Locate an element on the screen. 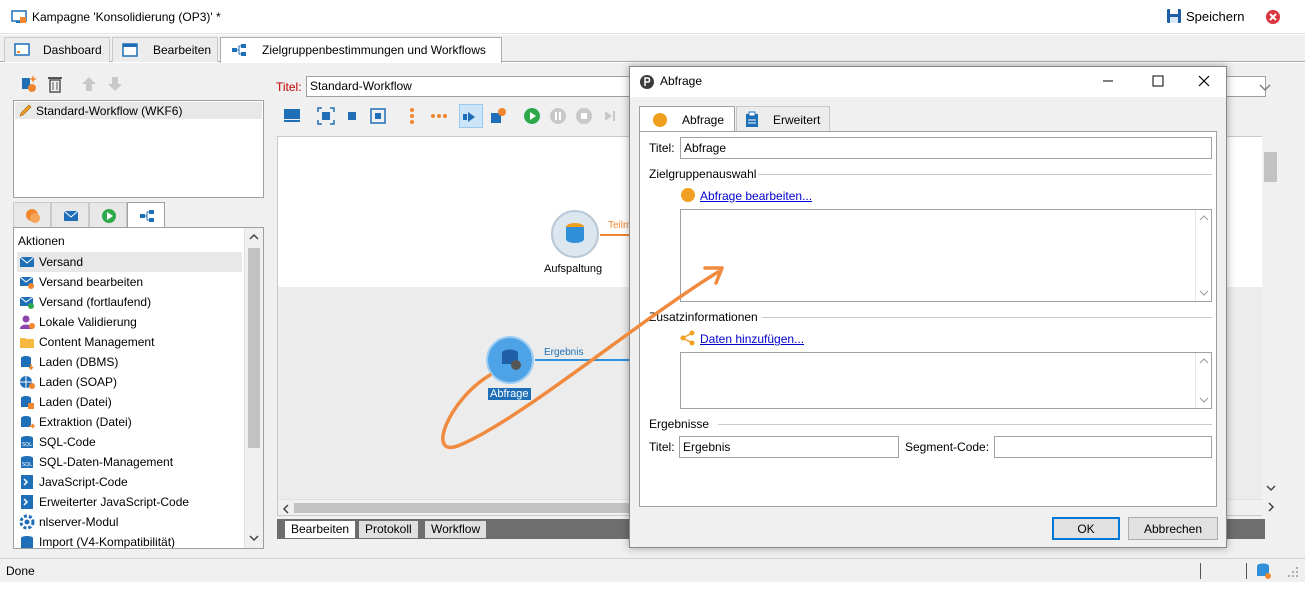  workflow-list: Standard-Workflow (WKF6) is located at coordinates (138, 149).